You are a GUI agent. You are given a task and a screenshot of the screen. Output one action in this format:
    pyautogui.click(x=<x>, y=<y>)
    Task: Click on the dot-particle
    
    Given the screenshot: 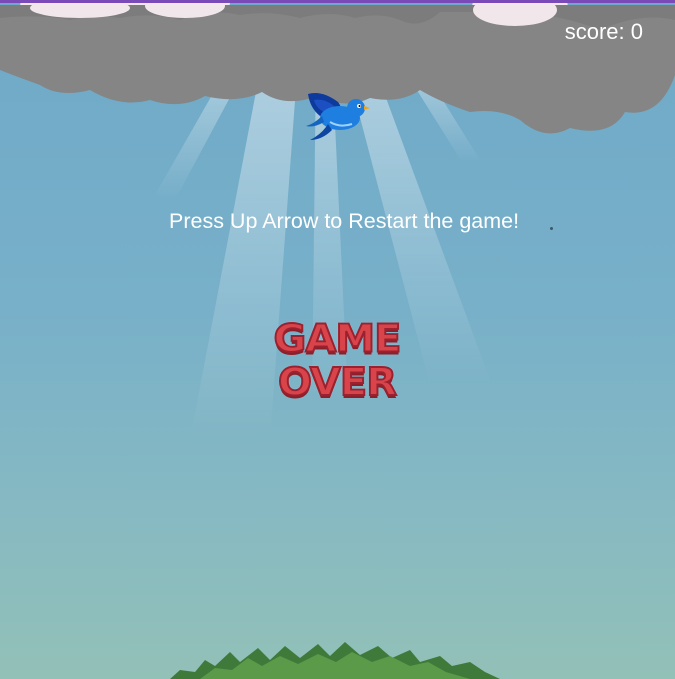 What is the action you would take?
    pyautogui.click(x=551, y=228)
    